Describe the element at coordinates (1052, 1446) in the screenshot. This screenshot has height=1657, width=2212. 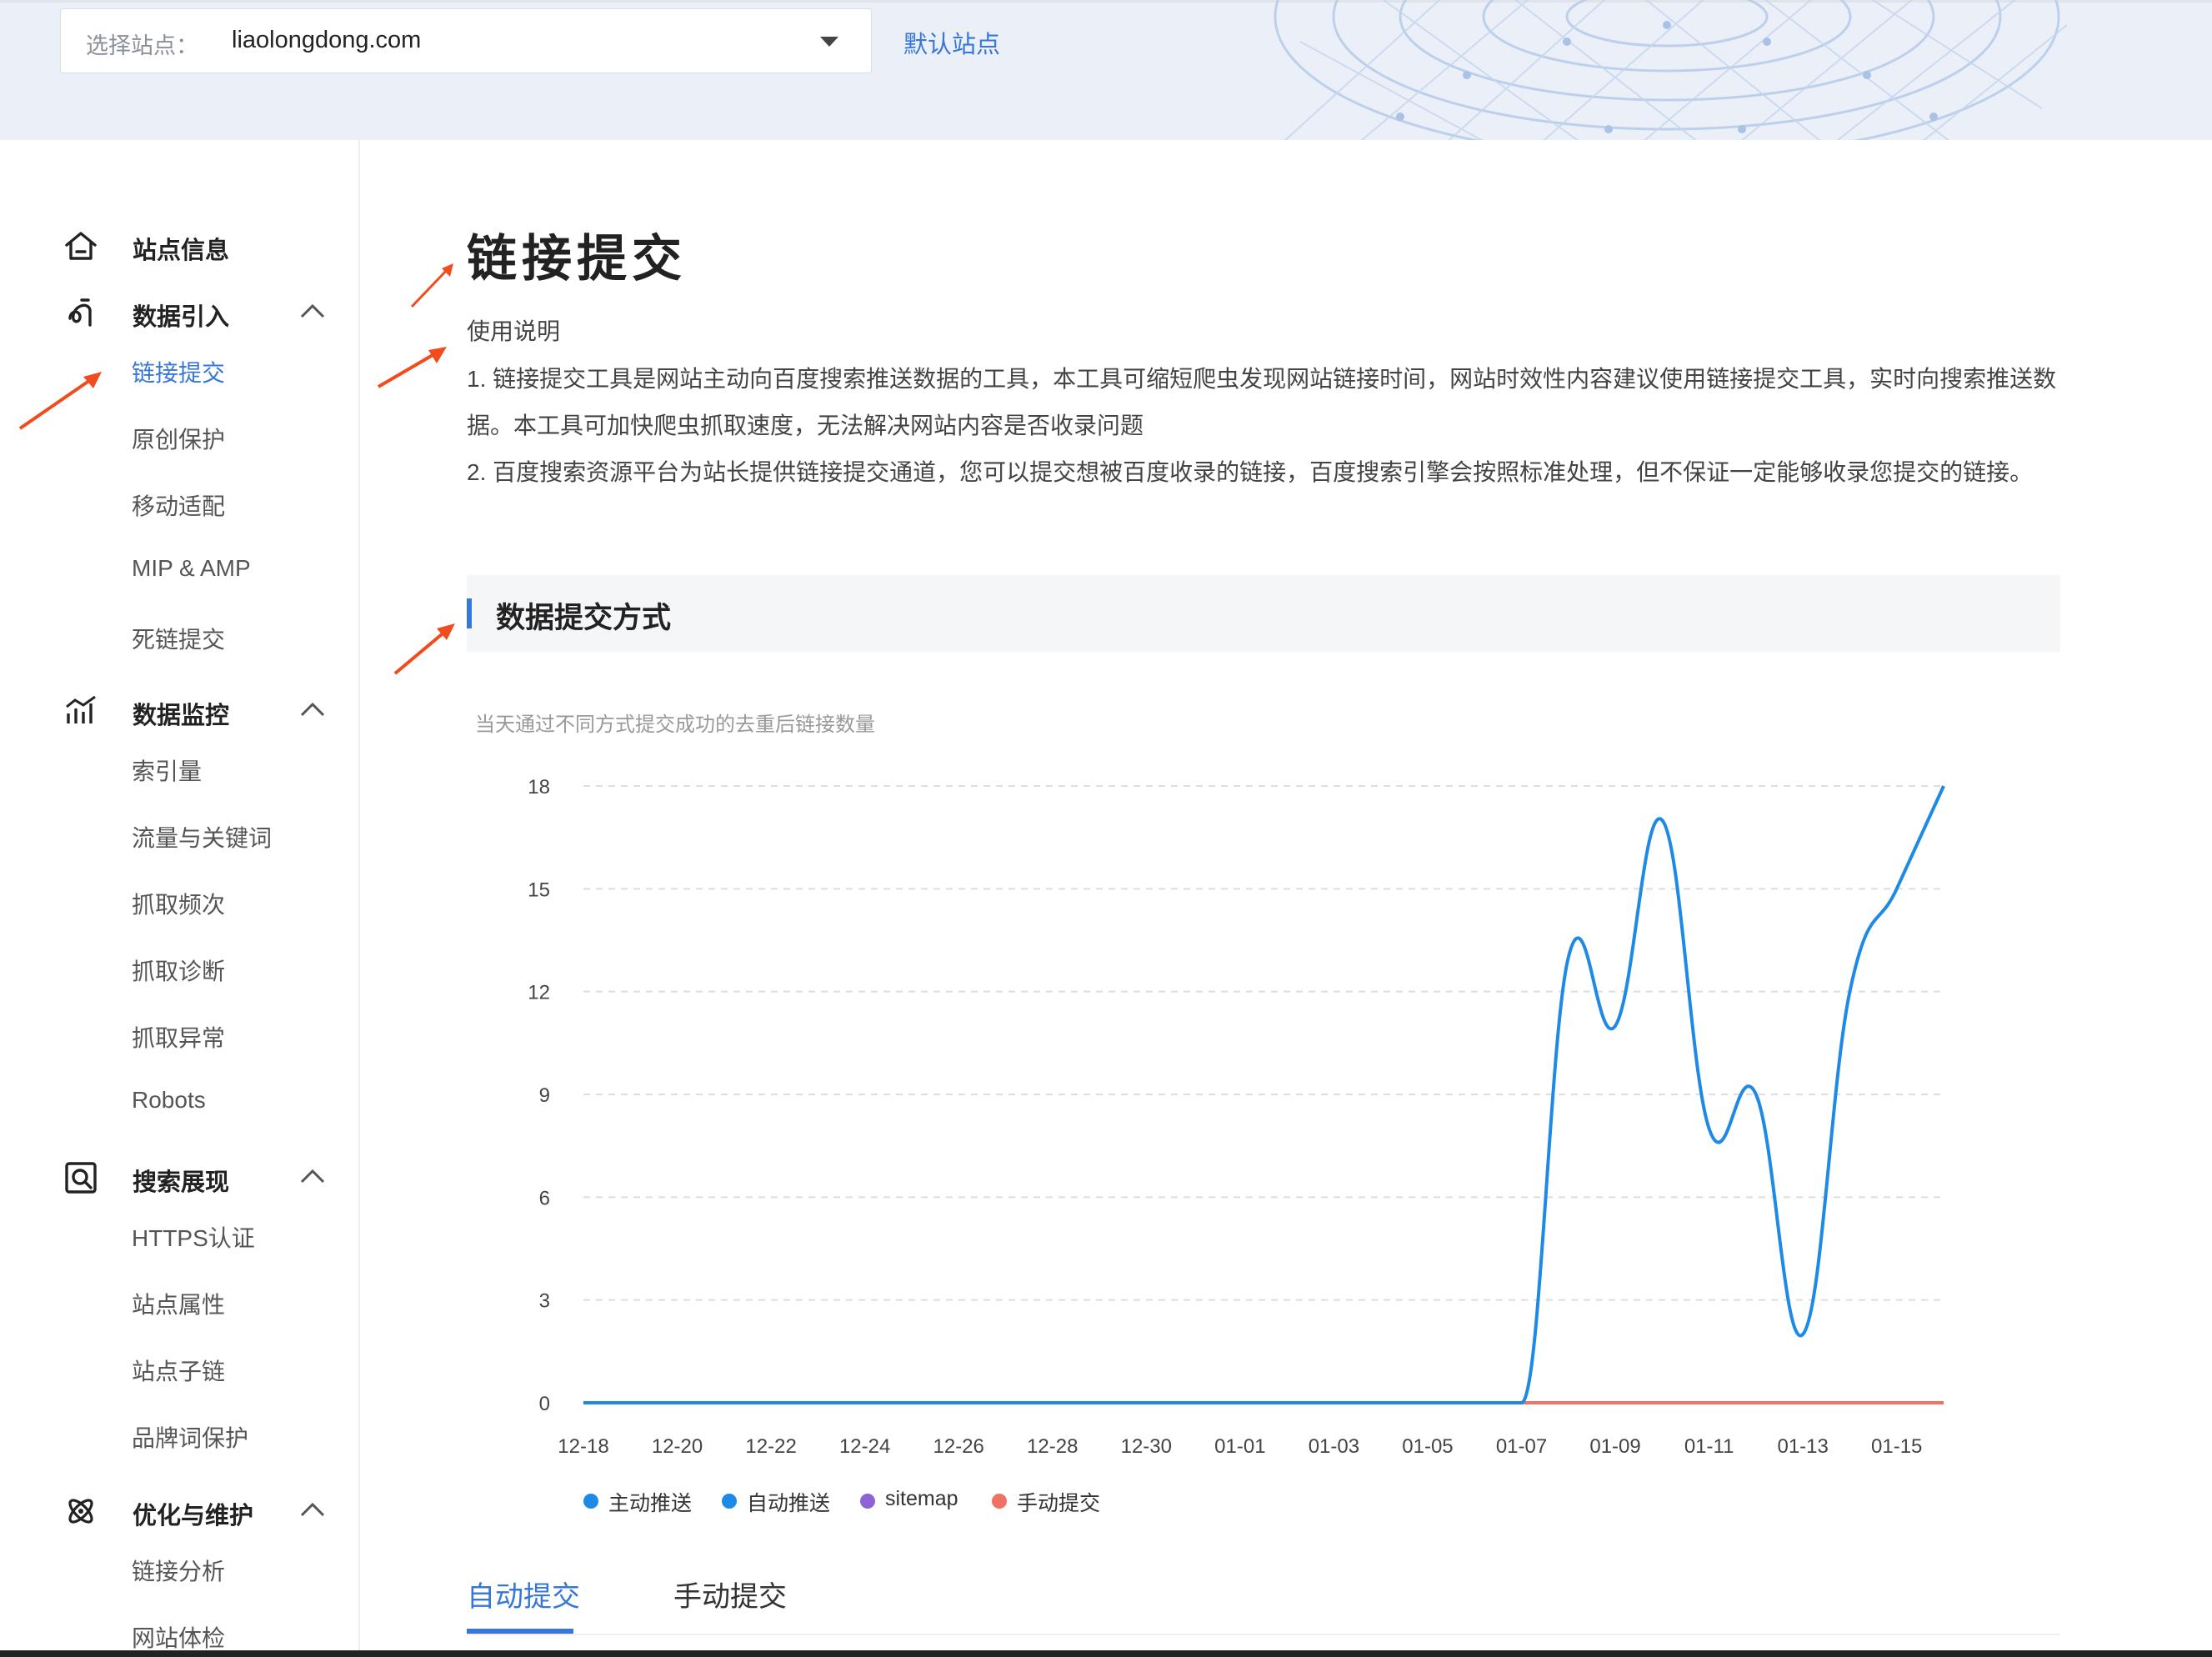
I see `x-tick-label: 12-28` at that location.